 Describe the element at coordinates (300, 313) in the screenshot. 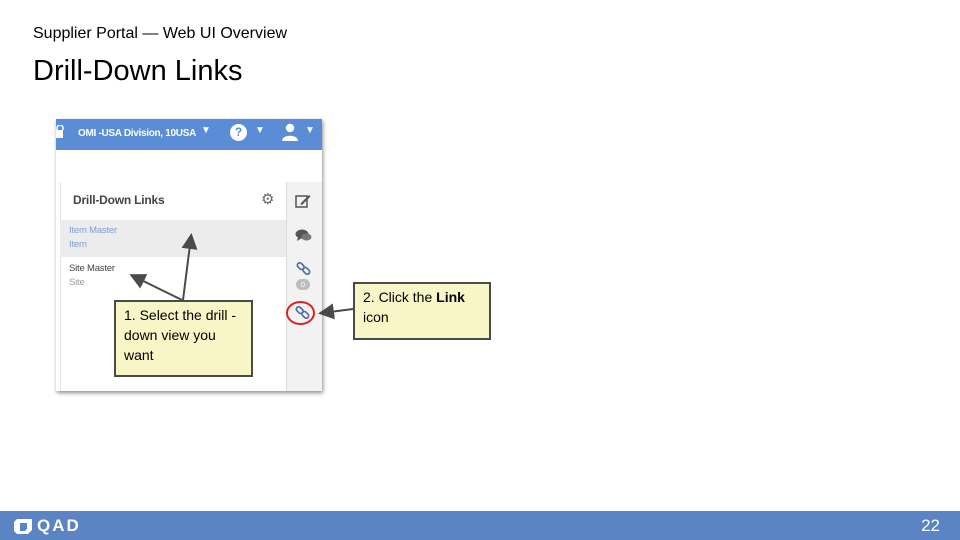

I see `highlight-circle` at that location.